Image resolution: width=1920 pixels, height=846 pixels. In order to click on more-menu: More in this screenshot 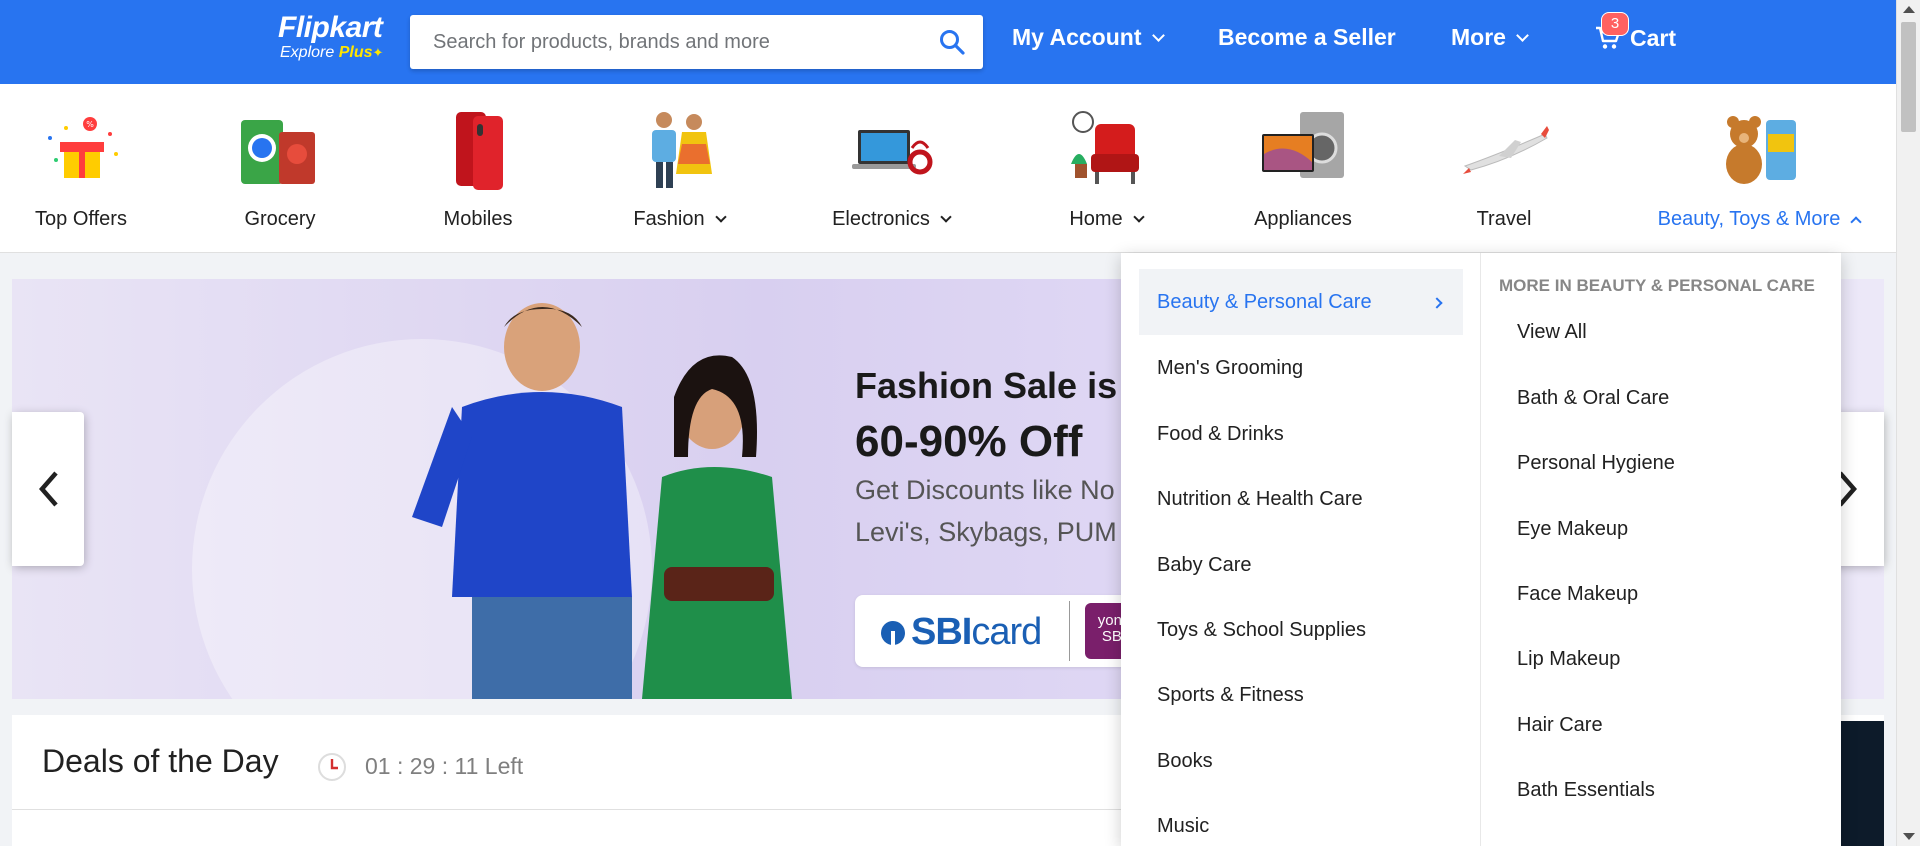, I will do `click(1490, 37)`.